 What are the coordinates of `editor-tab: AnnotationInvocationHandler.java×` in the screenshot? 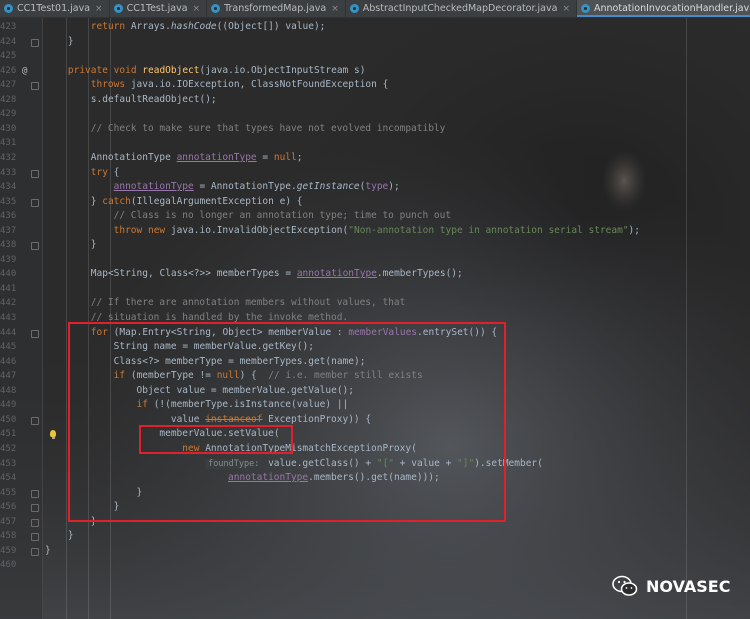 It's located at (663, 8).